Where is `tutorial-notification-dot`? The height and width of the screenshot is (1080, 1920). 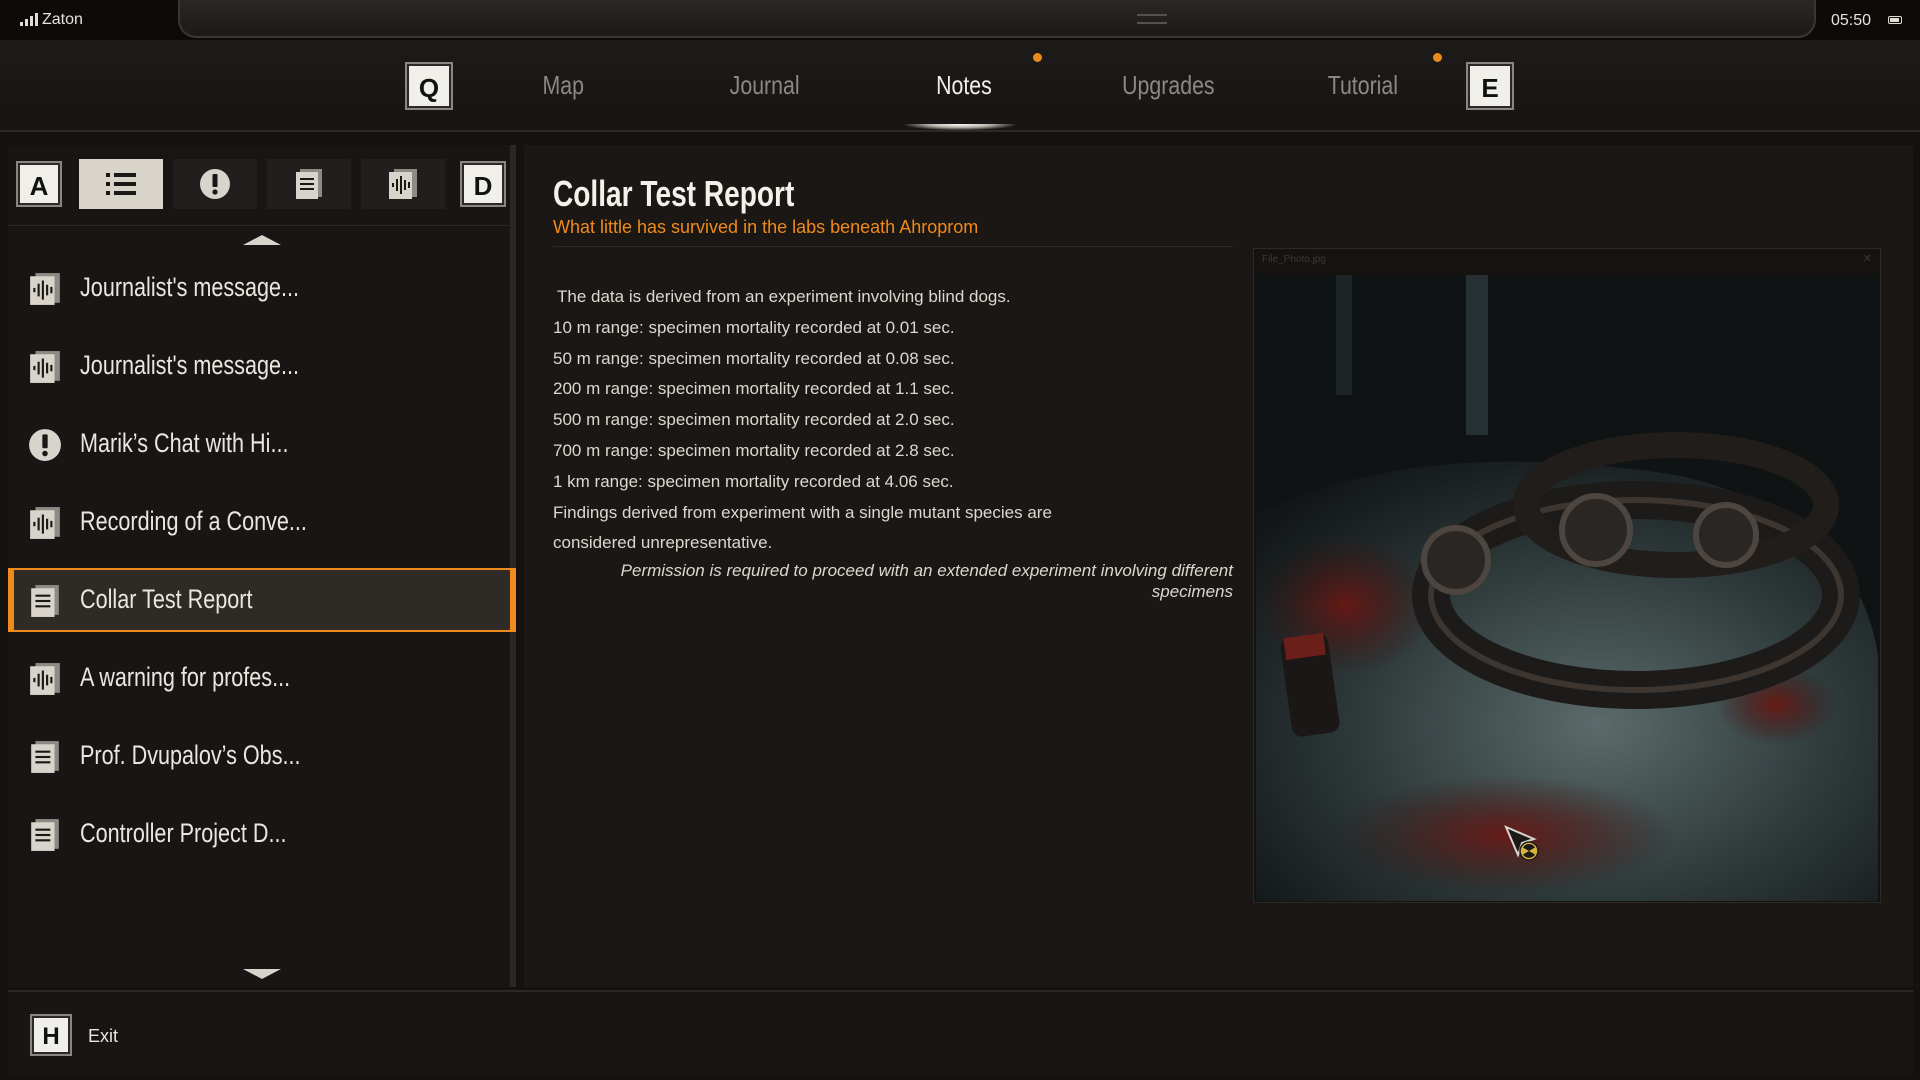
tutorial-notification-dot is located at coordinates (1437, 57).